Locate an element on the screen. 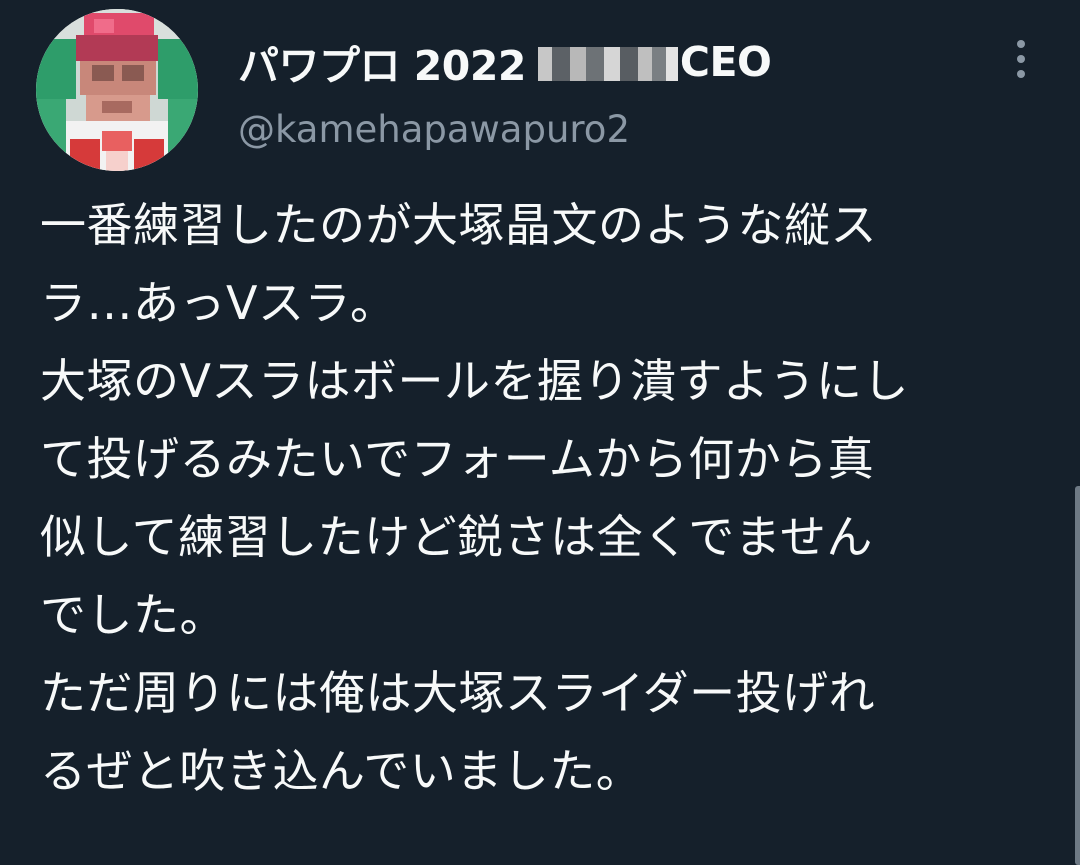 The image size is (1080, 865). redacted-name-segment is located at coordinates (607, 64).